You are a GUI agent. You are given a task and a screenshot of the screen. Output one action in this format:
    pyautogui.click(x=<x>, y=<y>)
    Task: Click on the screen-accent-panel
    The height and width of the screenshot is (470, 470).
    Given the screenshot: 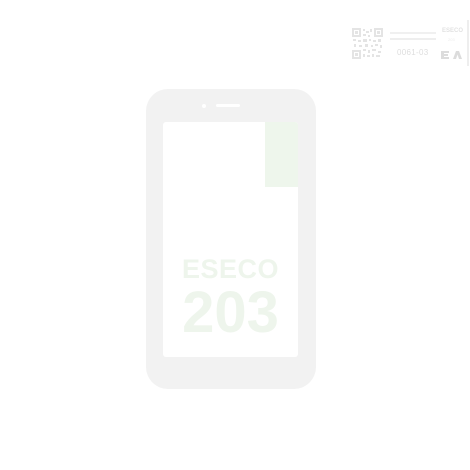 What is the action you would take?
    pyautogui.click(x=281, y=154)
    